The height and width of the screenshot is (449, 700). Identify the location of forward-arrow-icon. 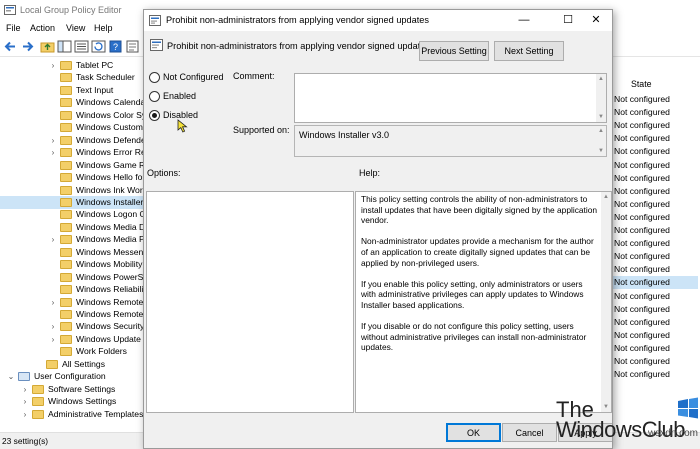
(27, 46).